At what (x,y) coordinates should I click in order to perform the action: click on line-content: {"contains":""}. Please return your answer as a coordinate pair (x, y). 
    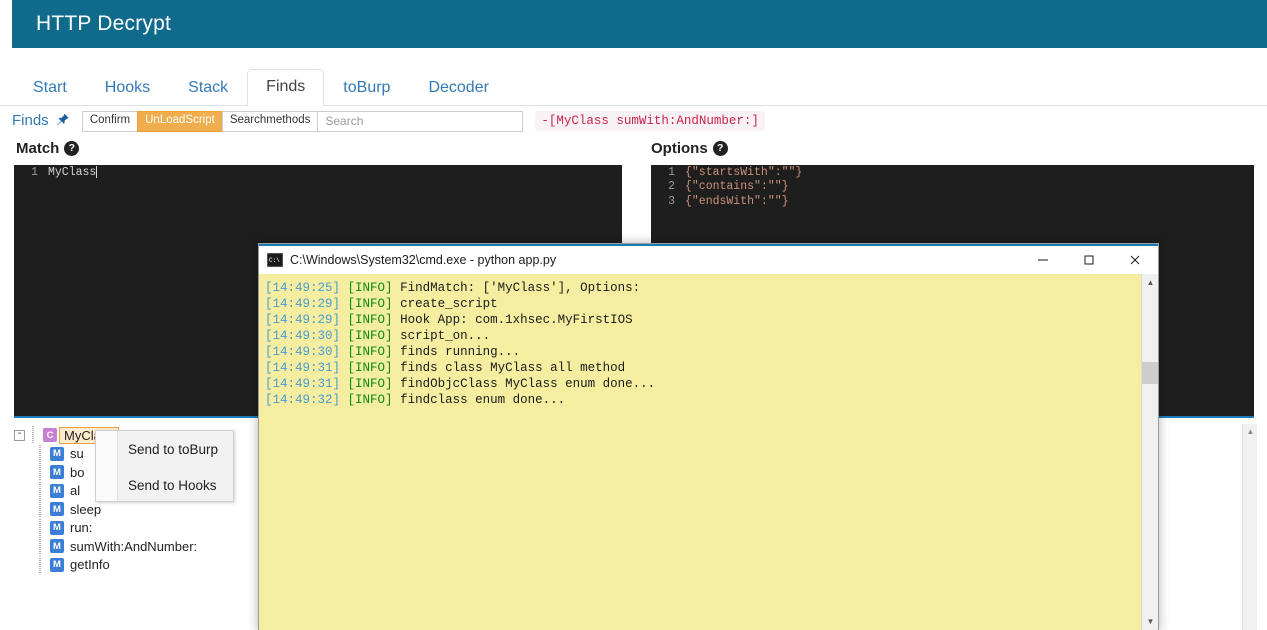
    Looking at the image, I should click on (737, 187).